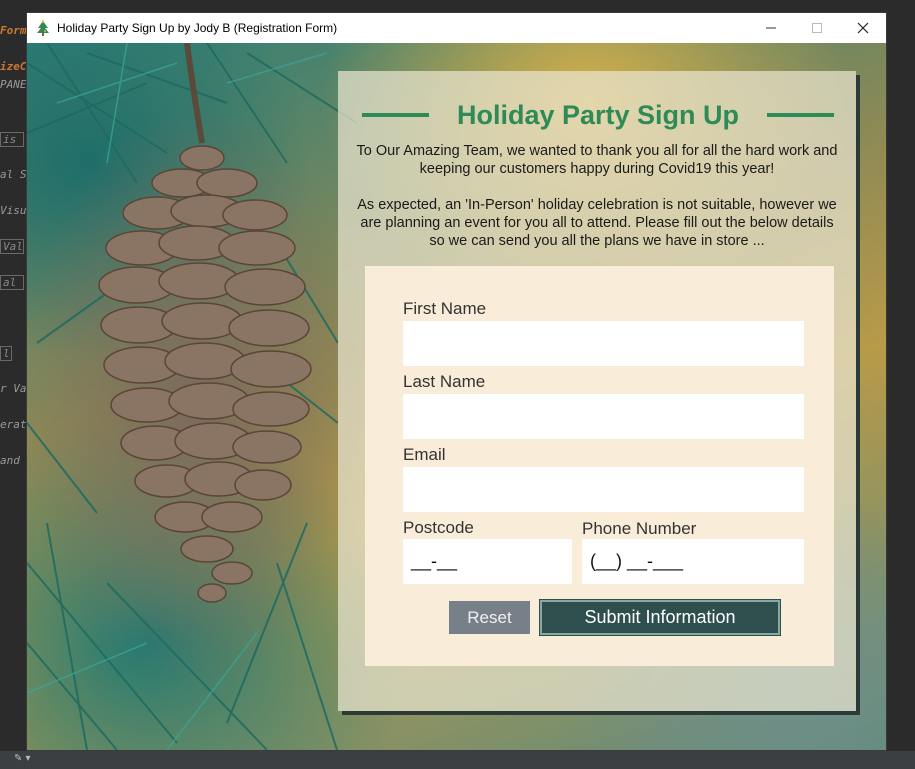  What do you see at coordinates (660, 617) in the screenshot?
I see `submit-button: Submit Information` at bounding box center [660, 617].